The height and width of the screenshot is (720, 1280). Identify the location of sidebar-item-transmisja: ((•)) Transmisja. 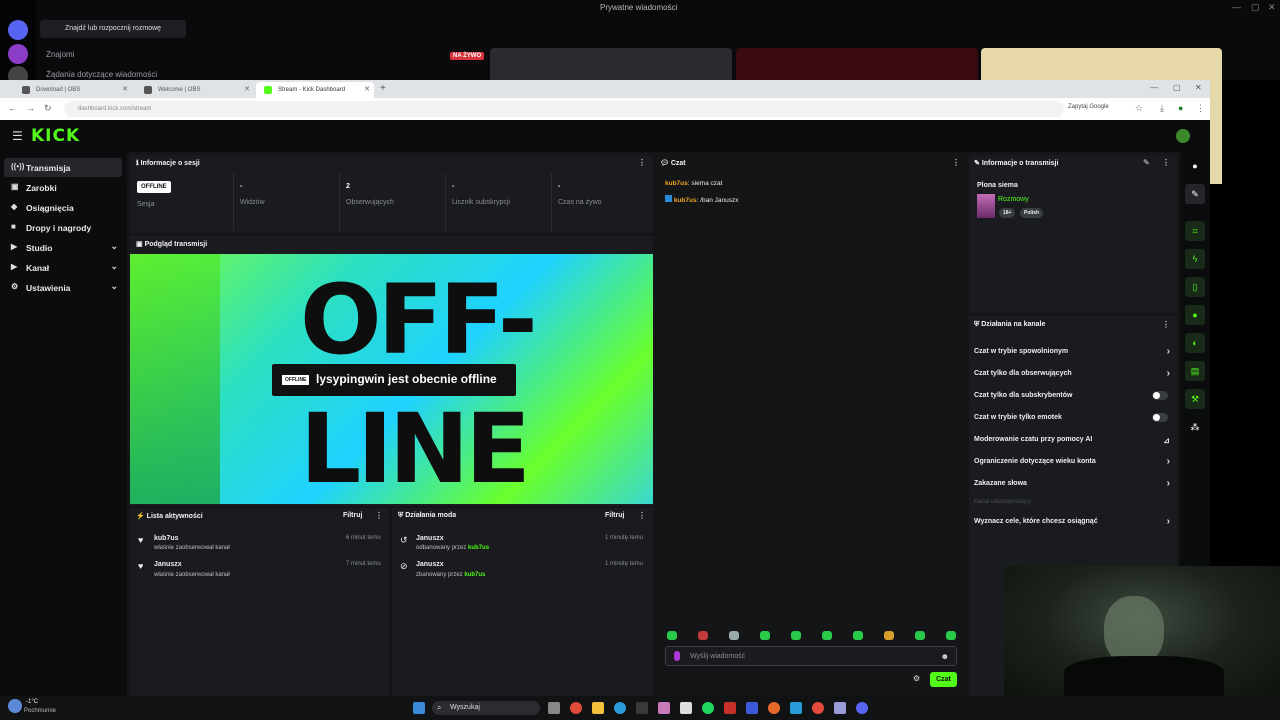
(63, 167).